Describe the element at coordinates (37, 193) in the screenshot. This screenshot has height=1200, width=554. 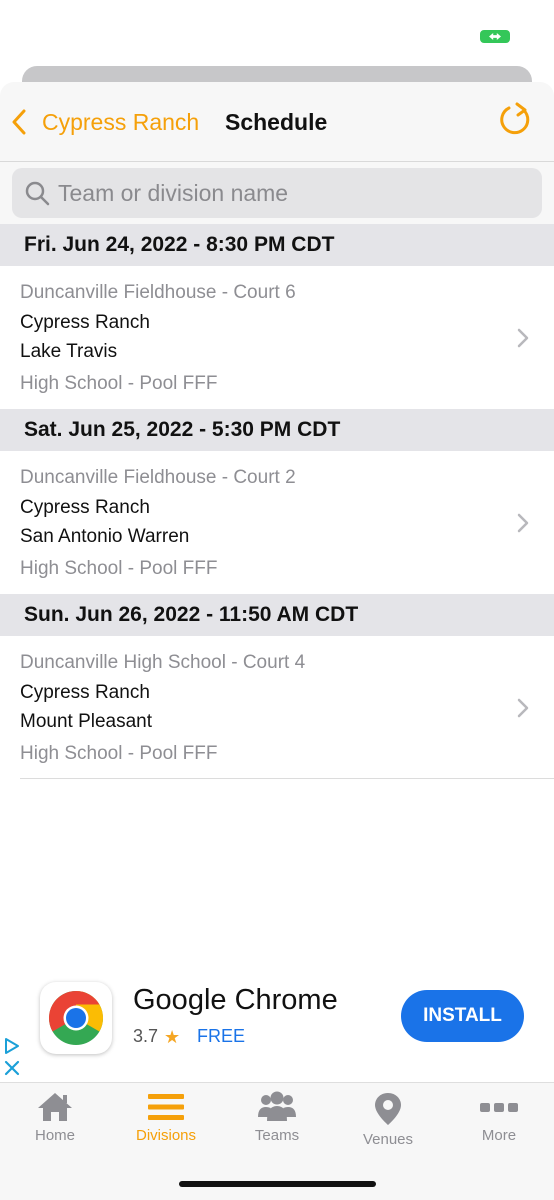
I see `search-icon` at that location.